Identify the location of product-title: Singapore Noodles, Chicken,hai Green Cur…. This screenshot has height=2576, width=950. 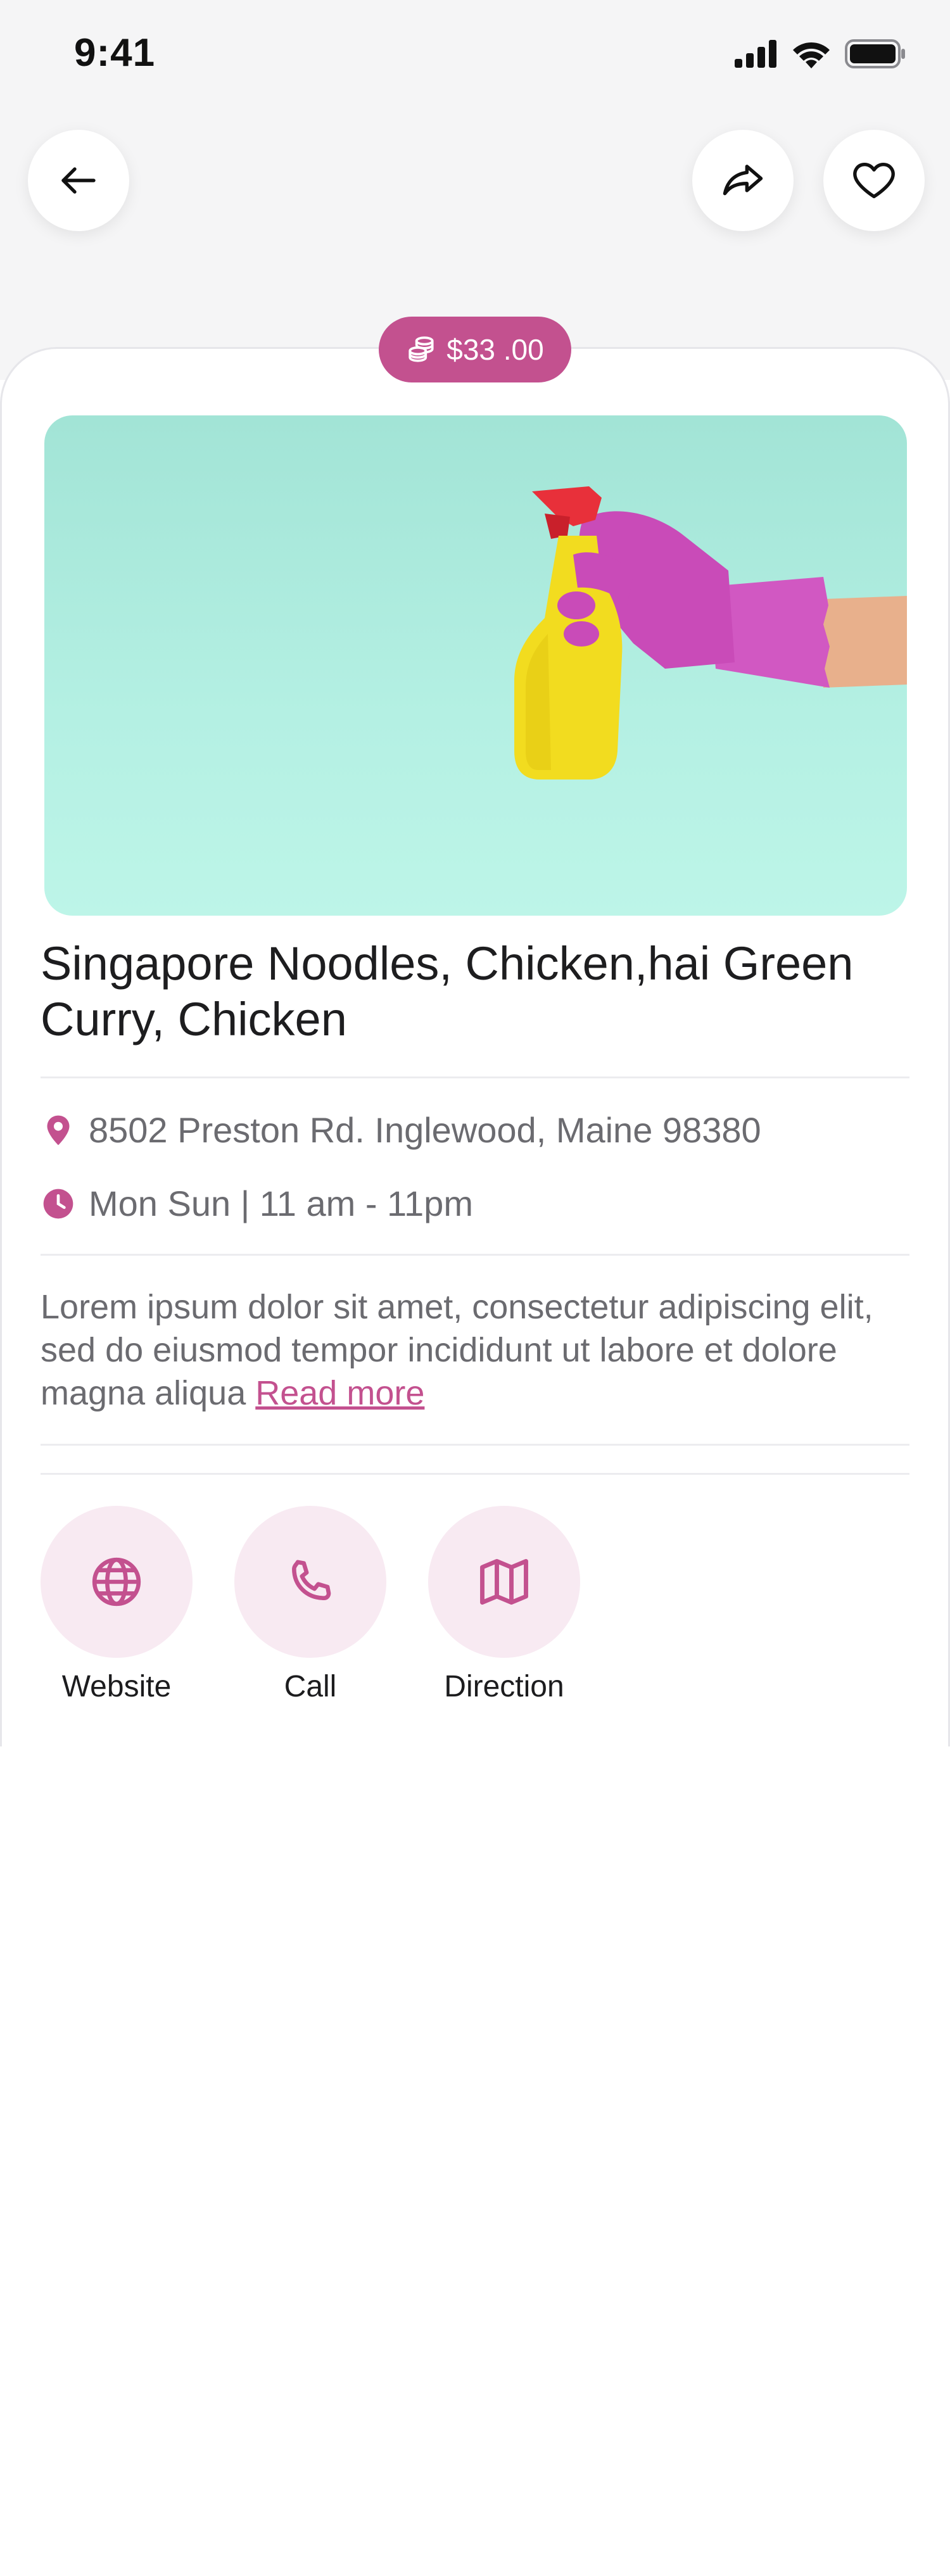
(447, 991).